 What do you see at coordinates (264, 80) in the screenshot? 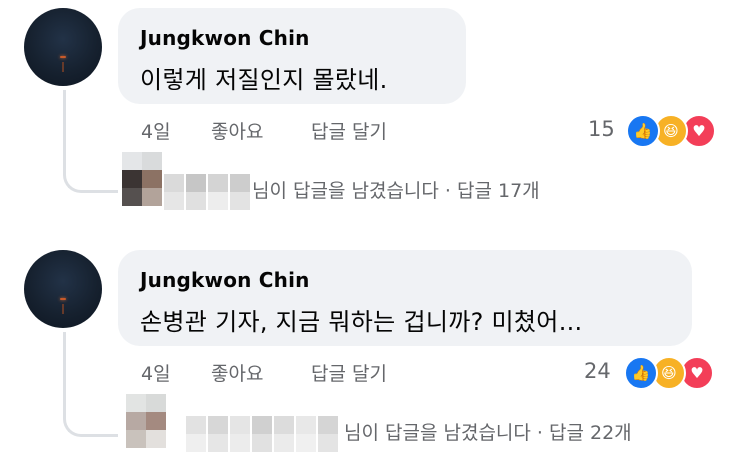
I see `comment-text: 이렇게 저질인지 몰랐네.` at bounding box center [264, 80].